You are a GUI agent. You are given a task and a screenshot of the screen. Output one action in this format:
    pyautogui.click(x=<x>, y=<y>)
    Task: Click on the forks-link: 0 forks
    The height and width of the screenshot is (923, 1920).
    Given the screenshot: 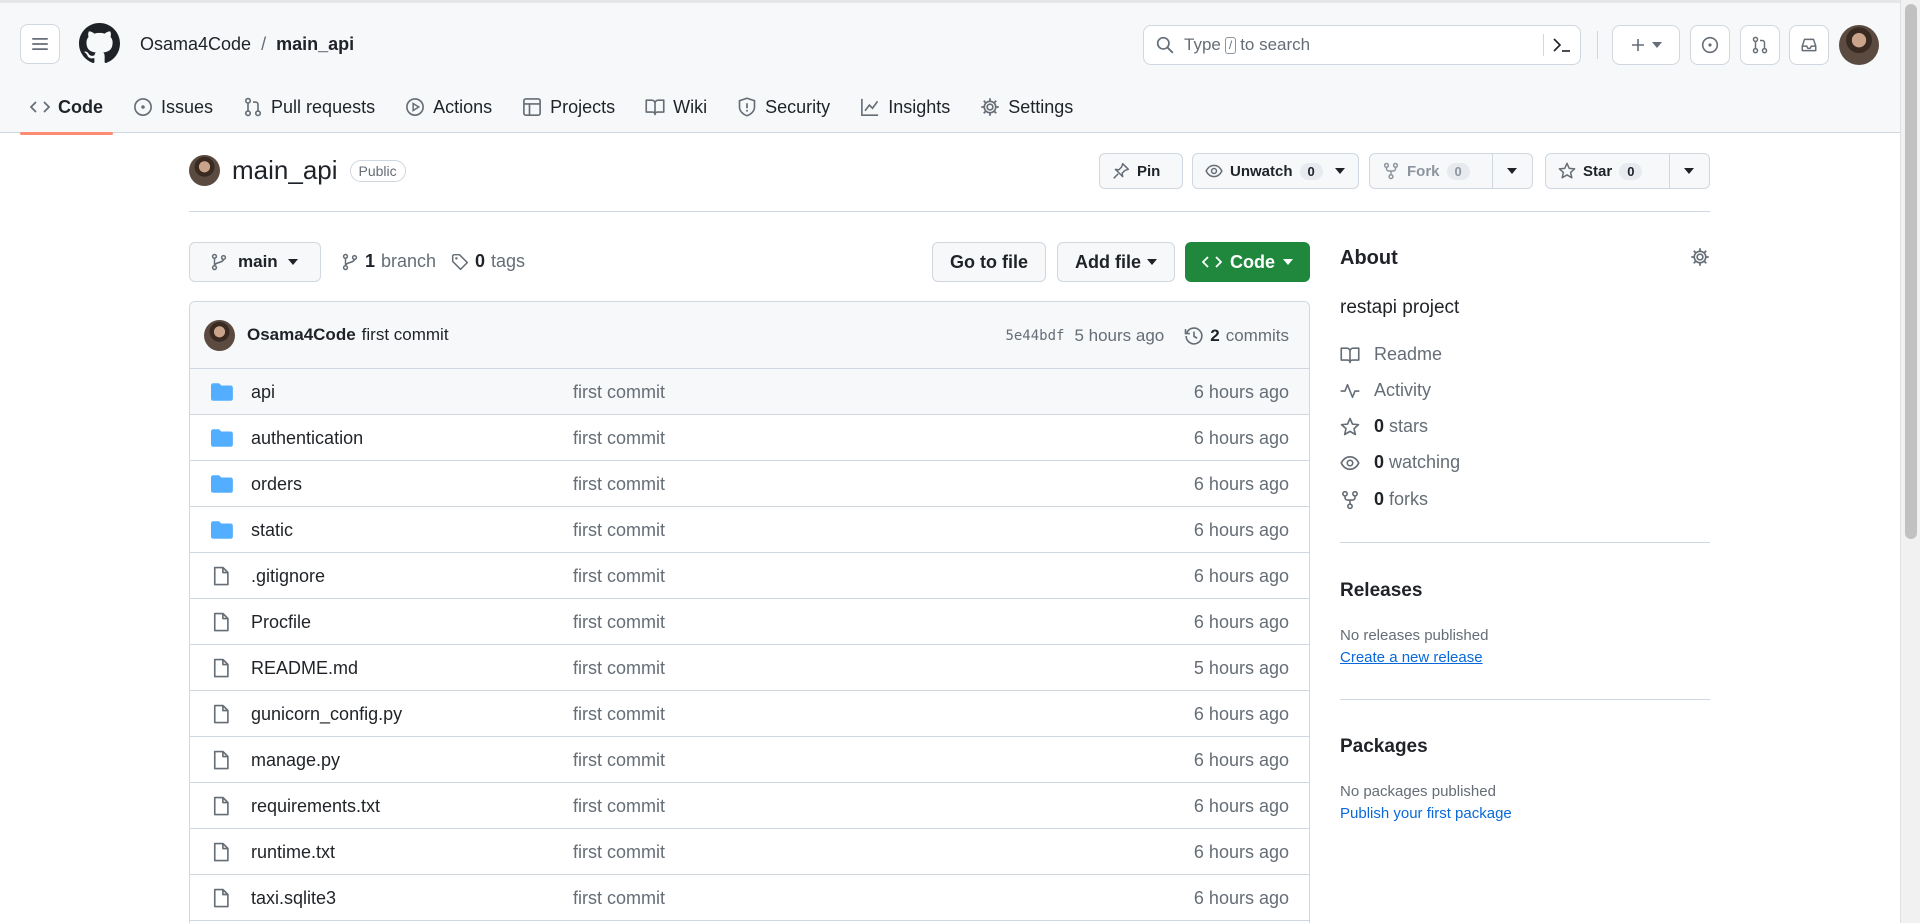 What is the action you would take?
    pyautogui.click(x=1384, y=499)
    